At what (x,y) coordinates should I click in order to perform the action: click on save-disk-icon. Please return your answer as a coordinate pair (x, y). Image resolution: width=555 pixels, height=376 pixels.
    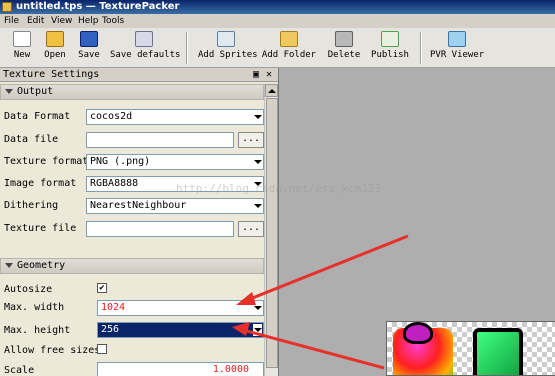
    Looking at the image, I should click on (89, 39).